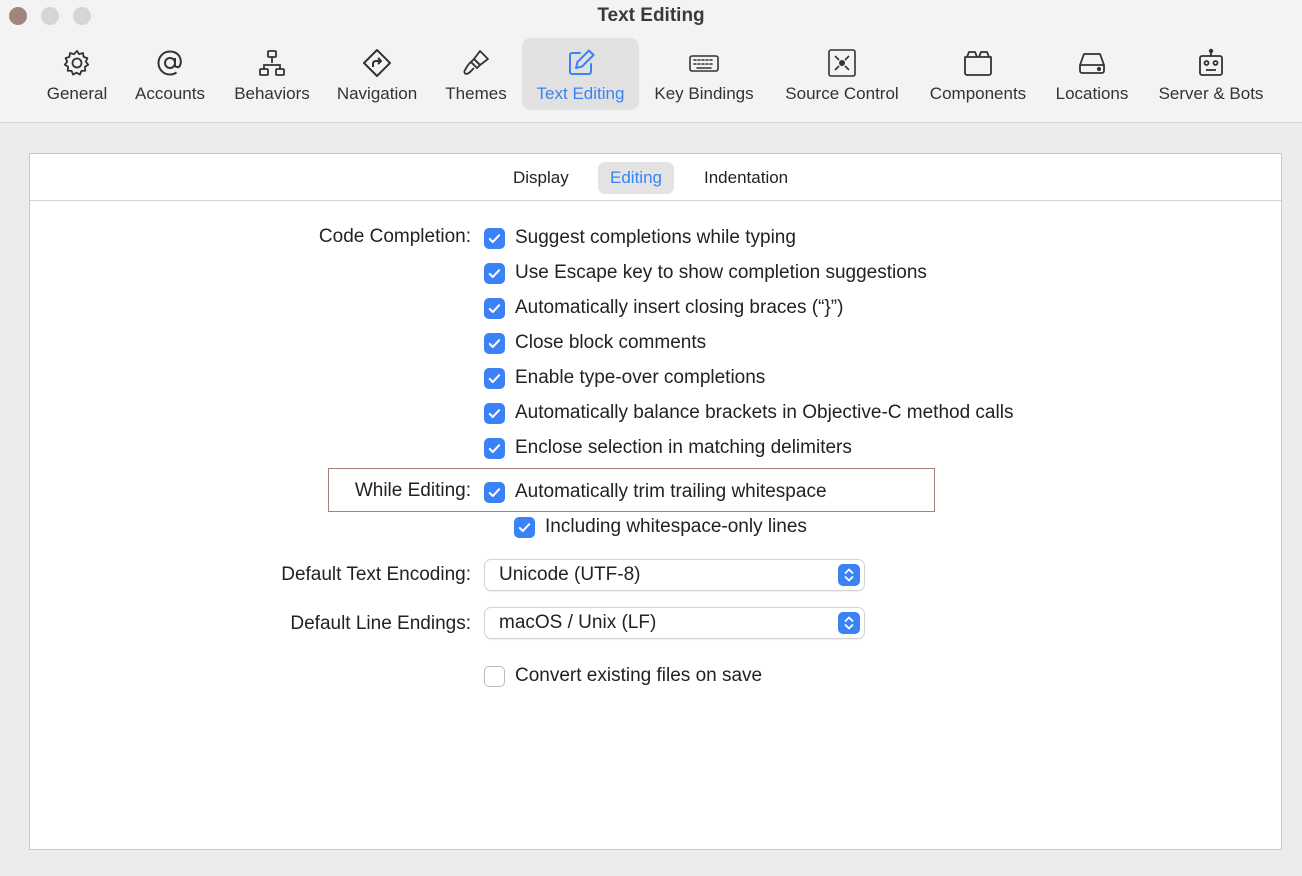 This screenshot has height=876, width=1302. Describe the element at coordinates (655, 200) in the screenshot. I see `tab-divider` at that location.